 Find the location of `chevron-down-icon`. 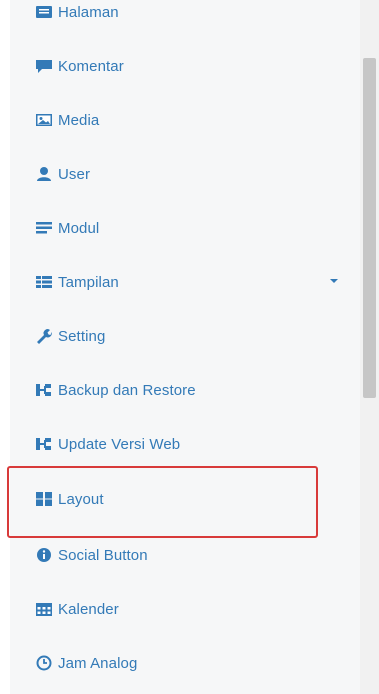

chevron-down-icon is located at coordinates (334, 281).